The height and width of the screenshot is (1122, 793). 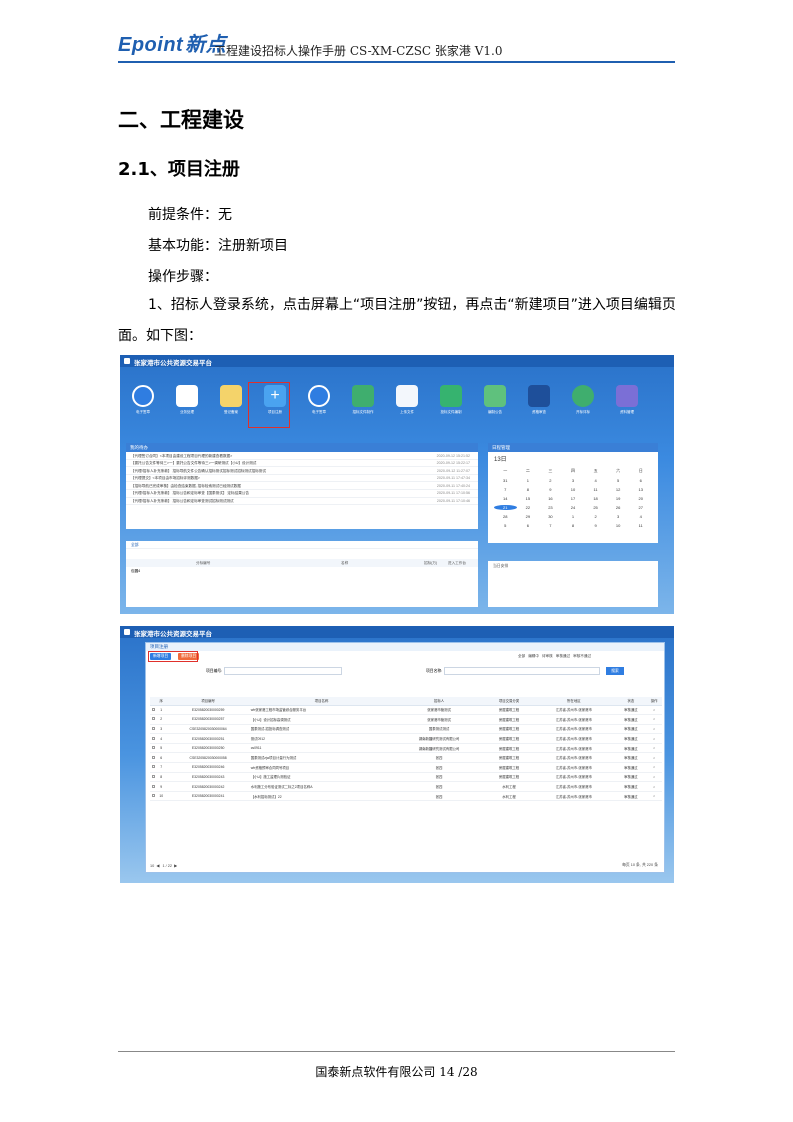 What do you see at coordinates (618, 489) in the screenshot?
I see `calendar-day: 12` at bounding box center [618, 489].